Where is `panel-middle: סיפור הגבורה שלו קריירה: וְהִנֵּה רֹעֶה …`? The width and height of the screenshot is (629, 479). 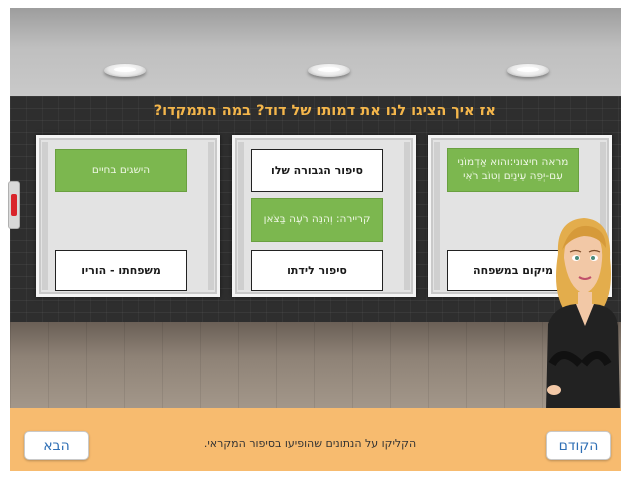 panel-middle: סיפור הגבורה שלו קריירה: וְהִנֵּה רֹעֶה … is located at coordinates (324, 216).